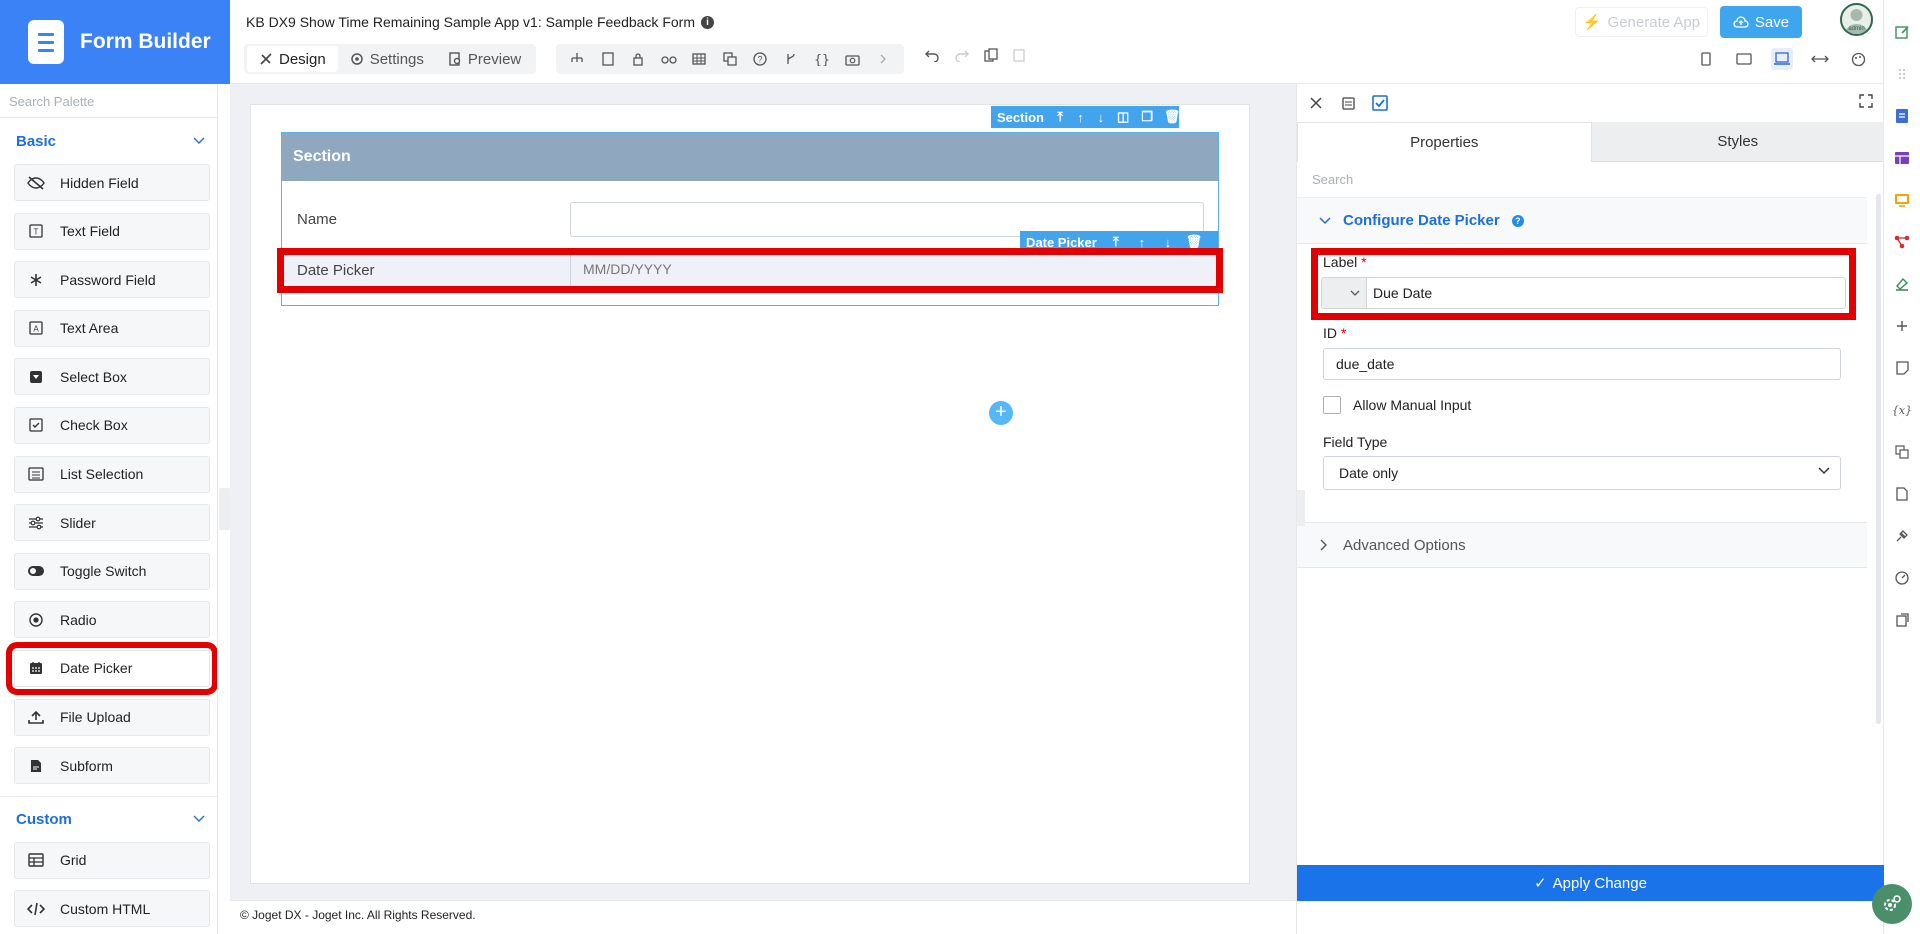 The height and width of the screenshot is (934, 1920). I want to click on palette-collapse-handle, so click(224, 509).